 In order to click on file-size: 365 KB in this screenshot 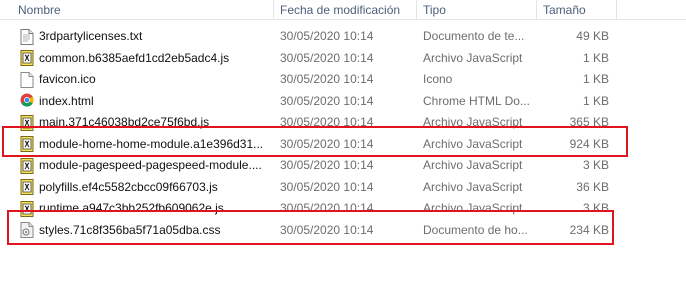, I will do `click(589, 122)`.